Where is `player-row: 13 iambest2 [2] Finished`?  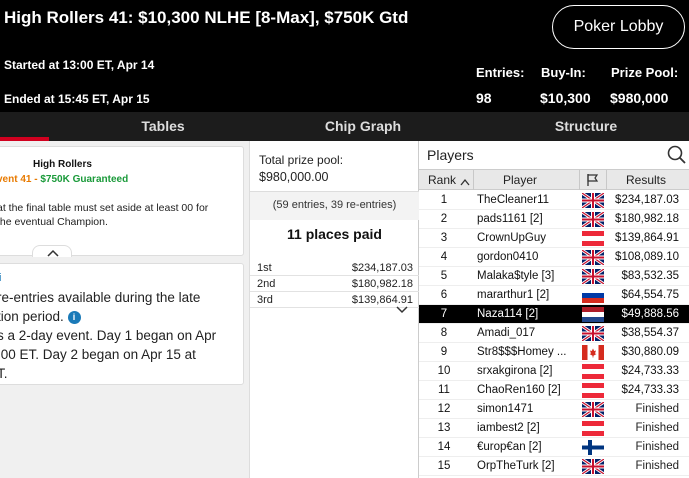
player-row: 13 iambest2 [2] Finished is located at coordinates (554, 428).